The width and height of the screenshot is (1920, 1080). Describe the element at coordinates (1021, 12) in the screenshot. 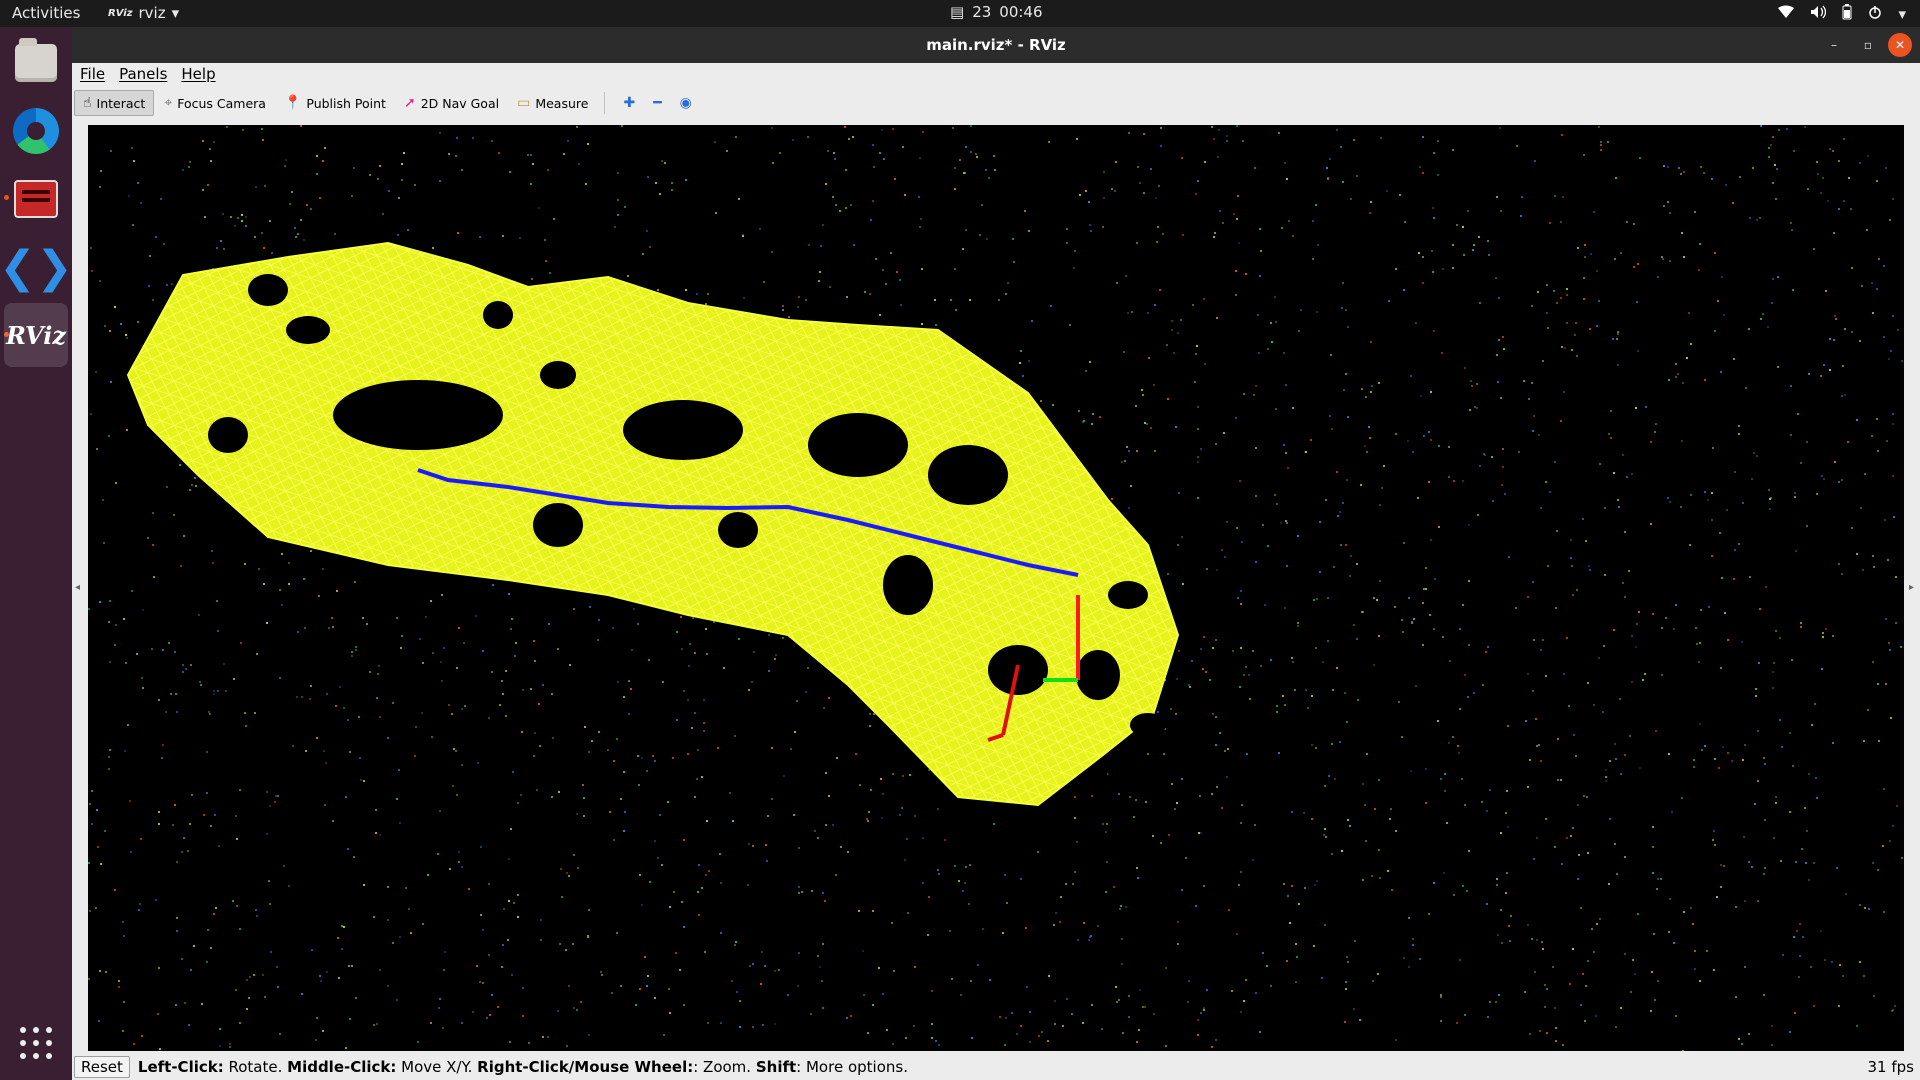

I see `time: 00:46` at that location.